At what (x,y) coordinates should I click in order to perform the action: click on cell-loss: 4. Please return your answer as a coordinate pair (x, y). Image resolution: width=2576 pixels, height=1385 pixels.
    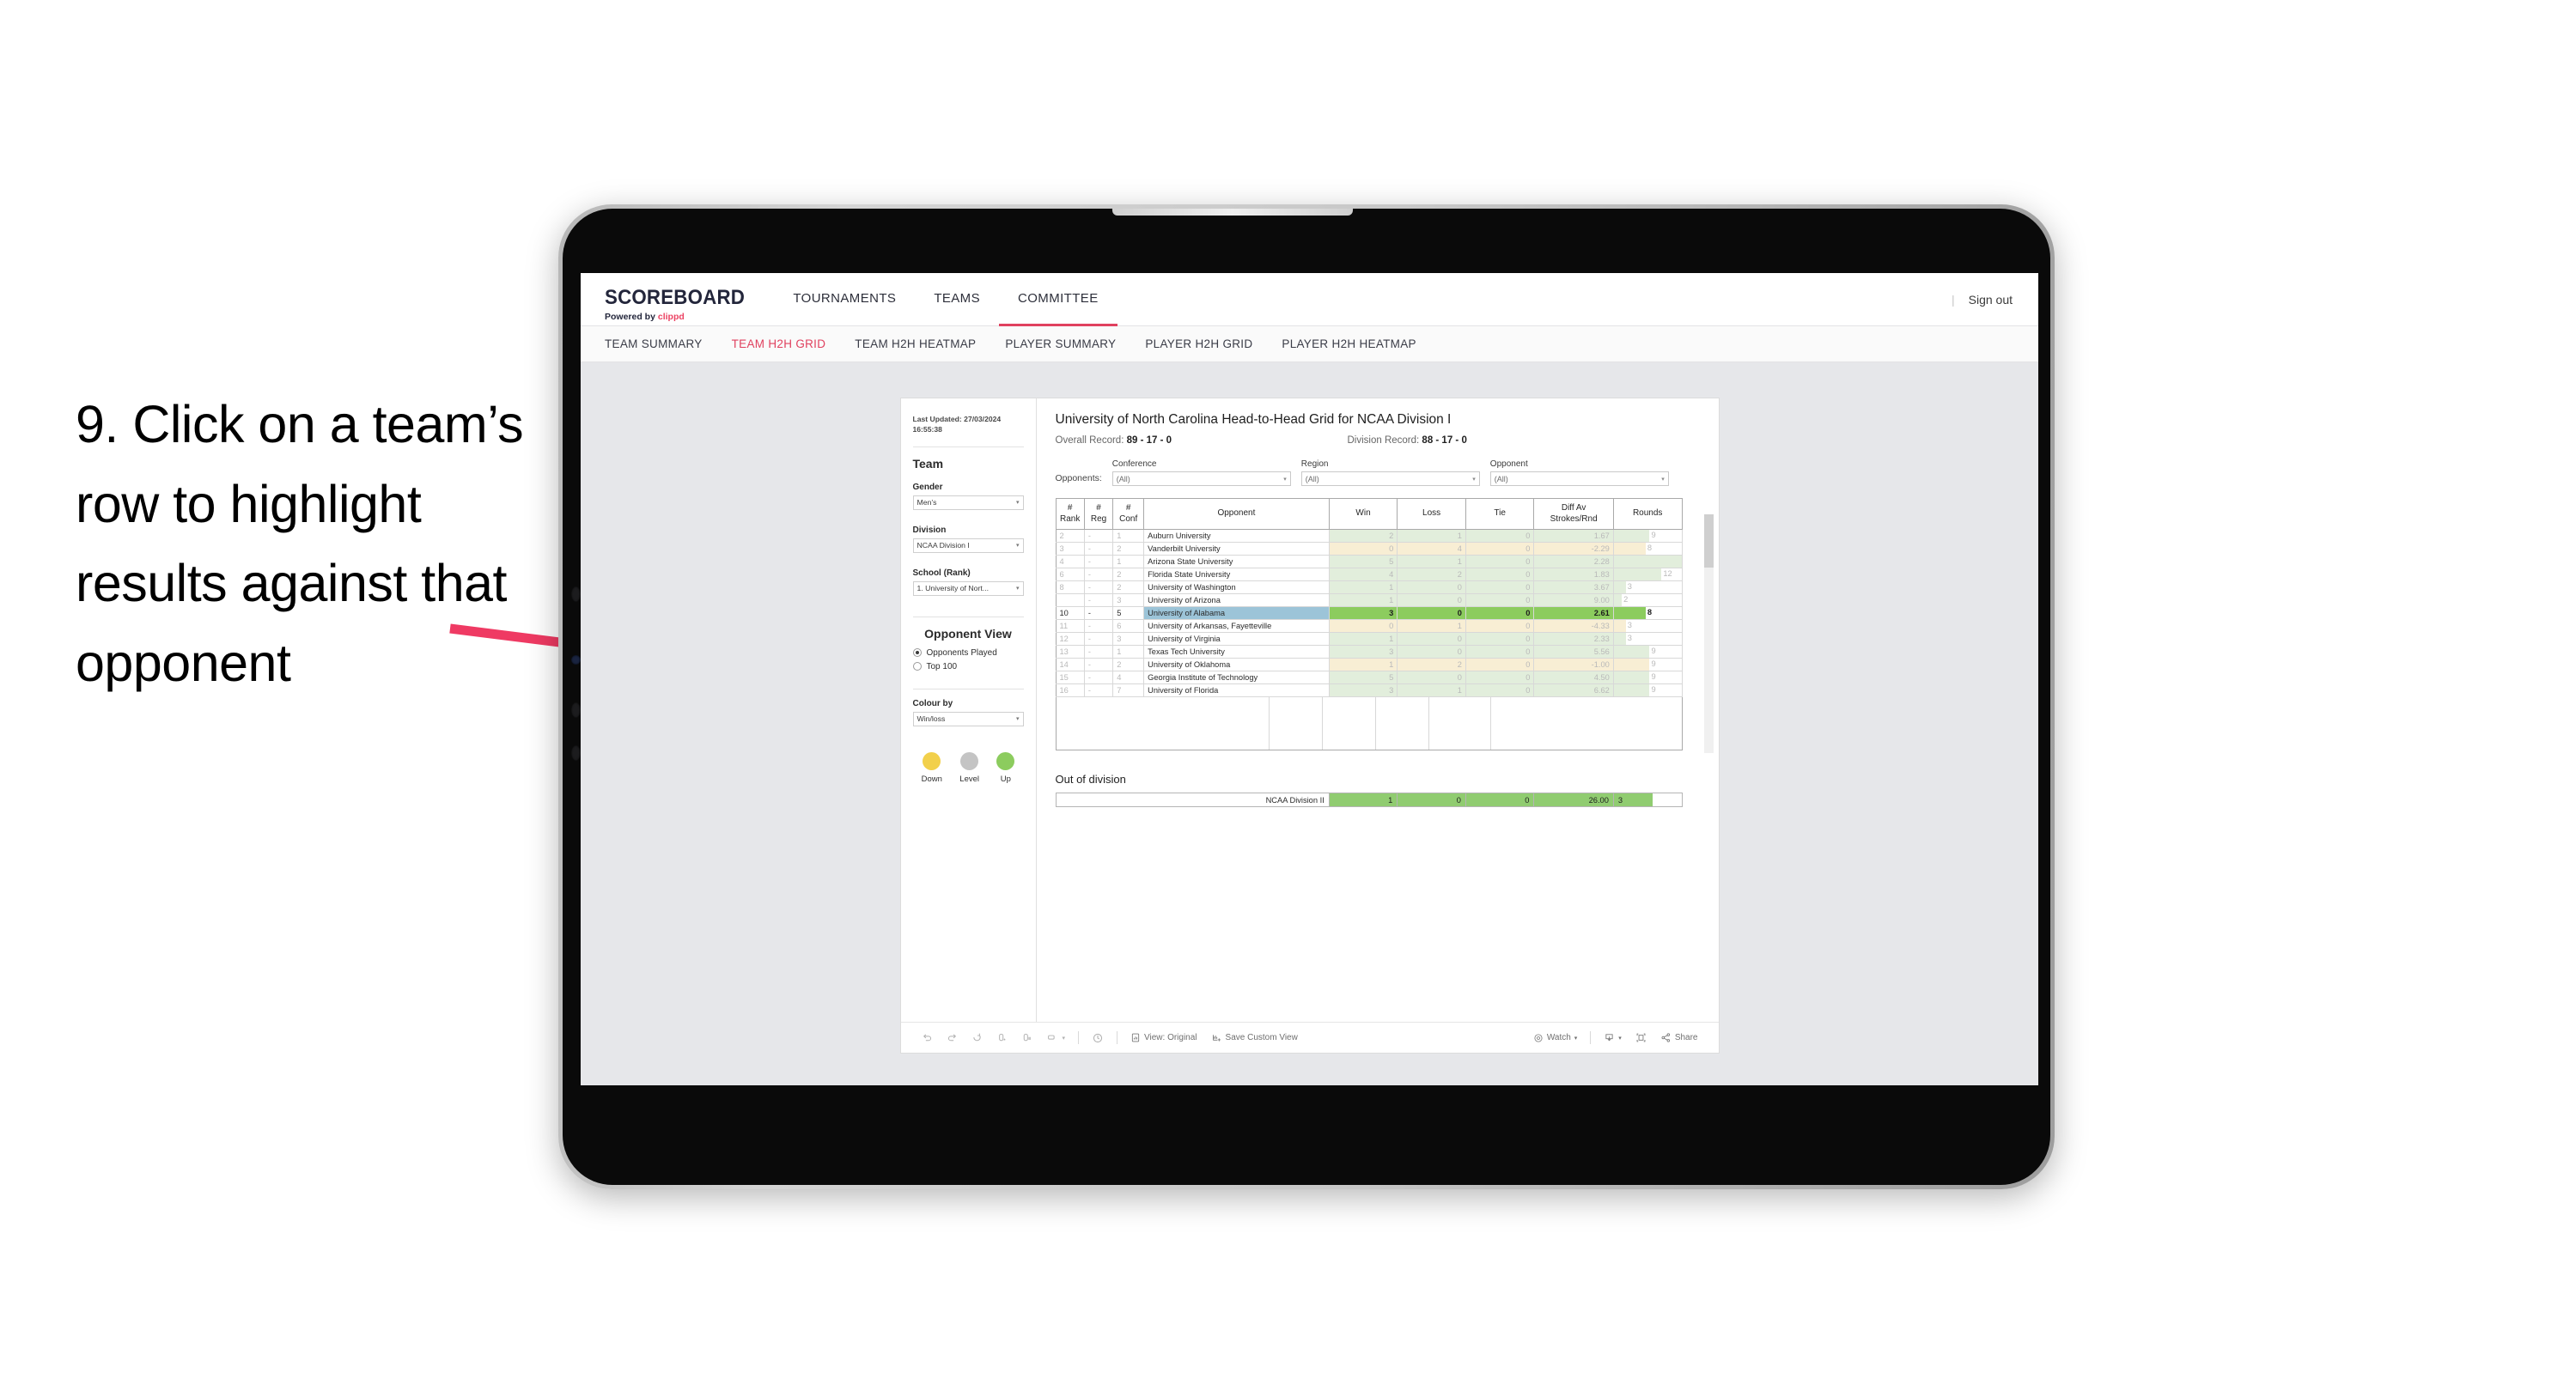
    Looking at the image, I should click on (1431, 549).